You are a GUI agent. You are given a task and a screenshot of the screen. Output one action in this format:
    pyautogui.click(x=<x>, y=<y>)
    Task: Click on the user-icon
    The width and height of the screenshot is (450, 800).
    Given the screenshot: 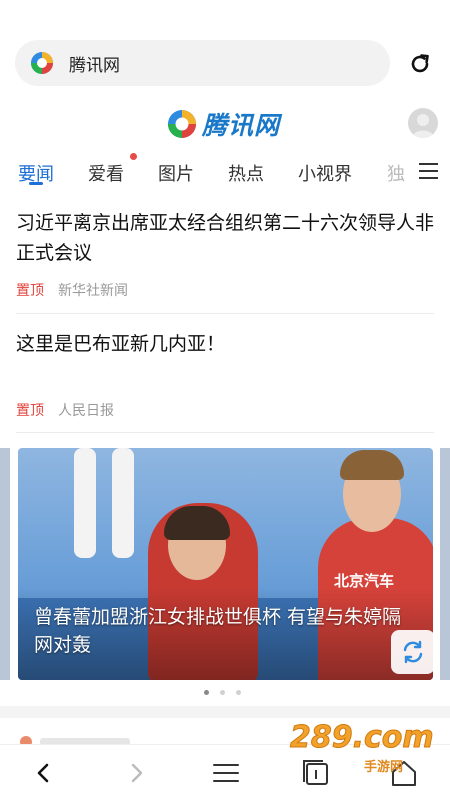 What is the action you would take?
    pyautogui.click(x=423, y=126)
    